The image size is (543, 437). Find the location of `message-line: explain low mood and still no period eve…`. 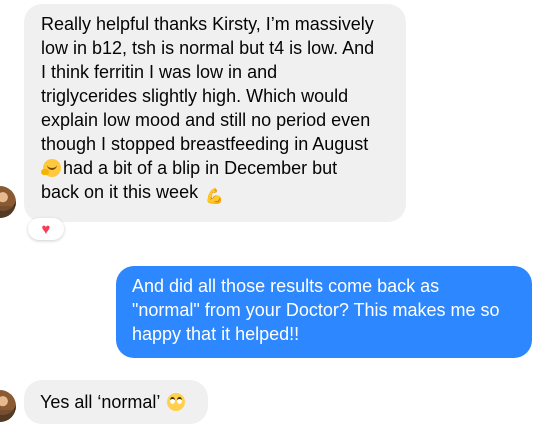

message-line: explain low mood and still no period eve… is located at coordinates (206, 120).